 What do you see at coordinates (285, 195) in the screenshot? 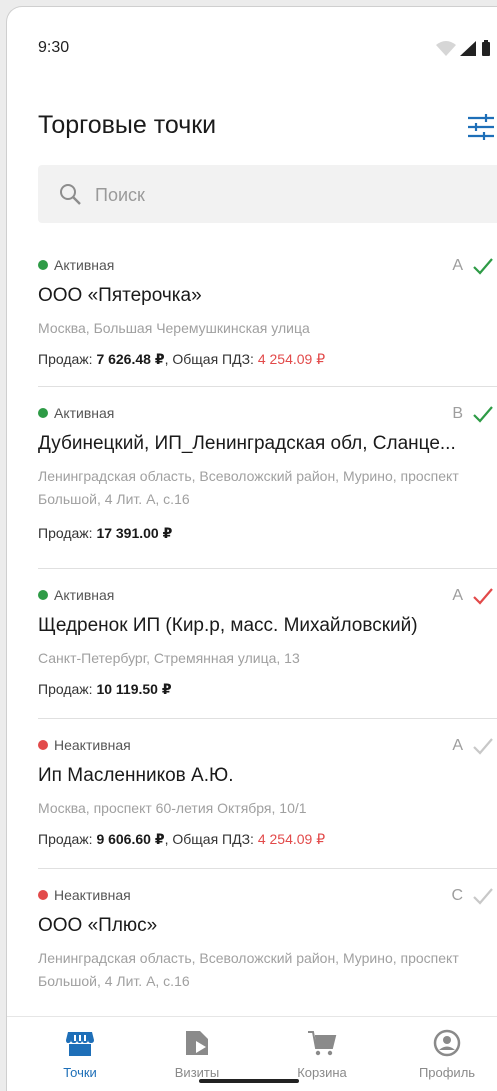
I see `search-input` at bounding box center [285, 195].